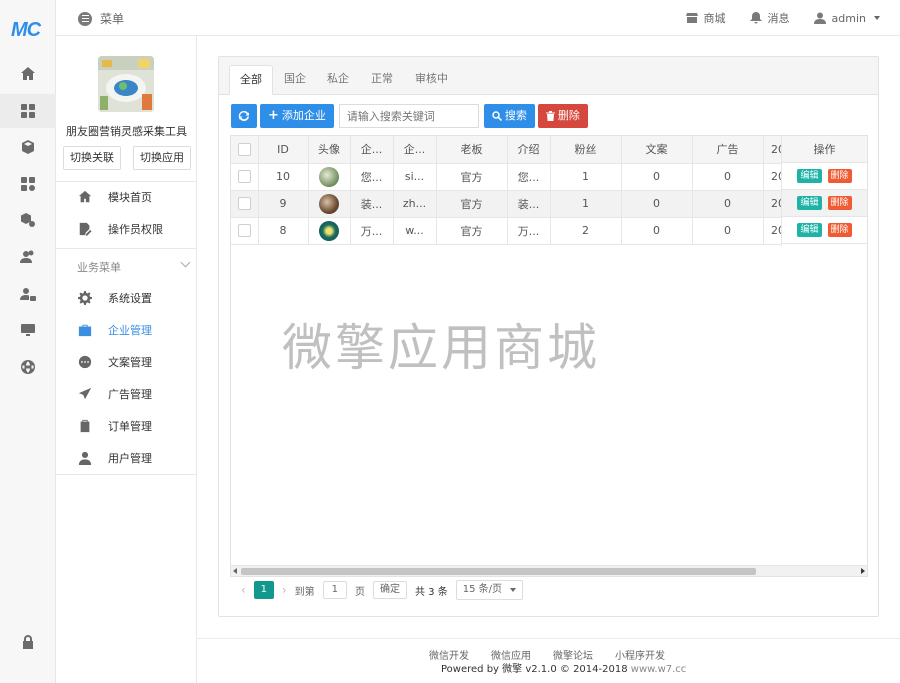 The height and width of the screenshot is (683, 900). I want to click on scrollbar-thumb, so click(498, 571).